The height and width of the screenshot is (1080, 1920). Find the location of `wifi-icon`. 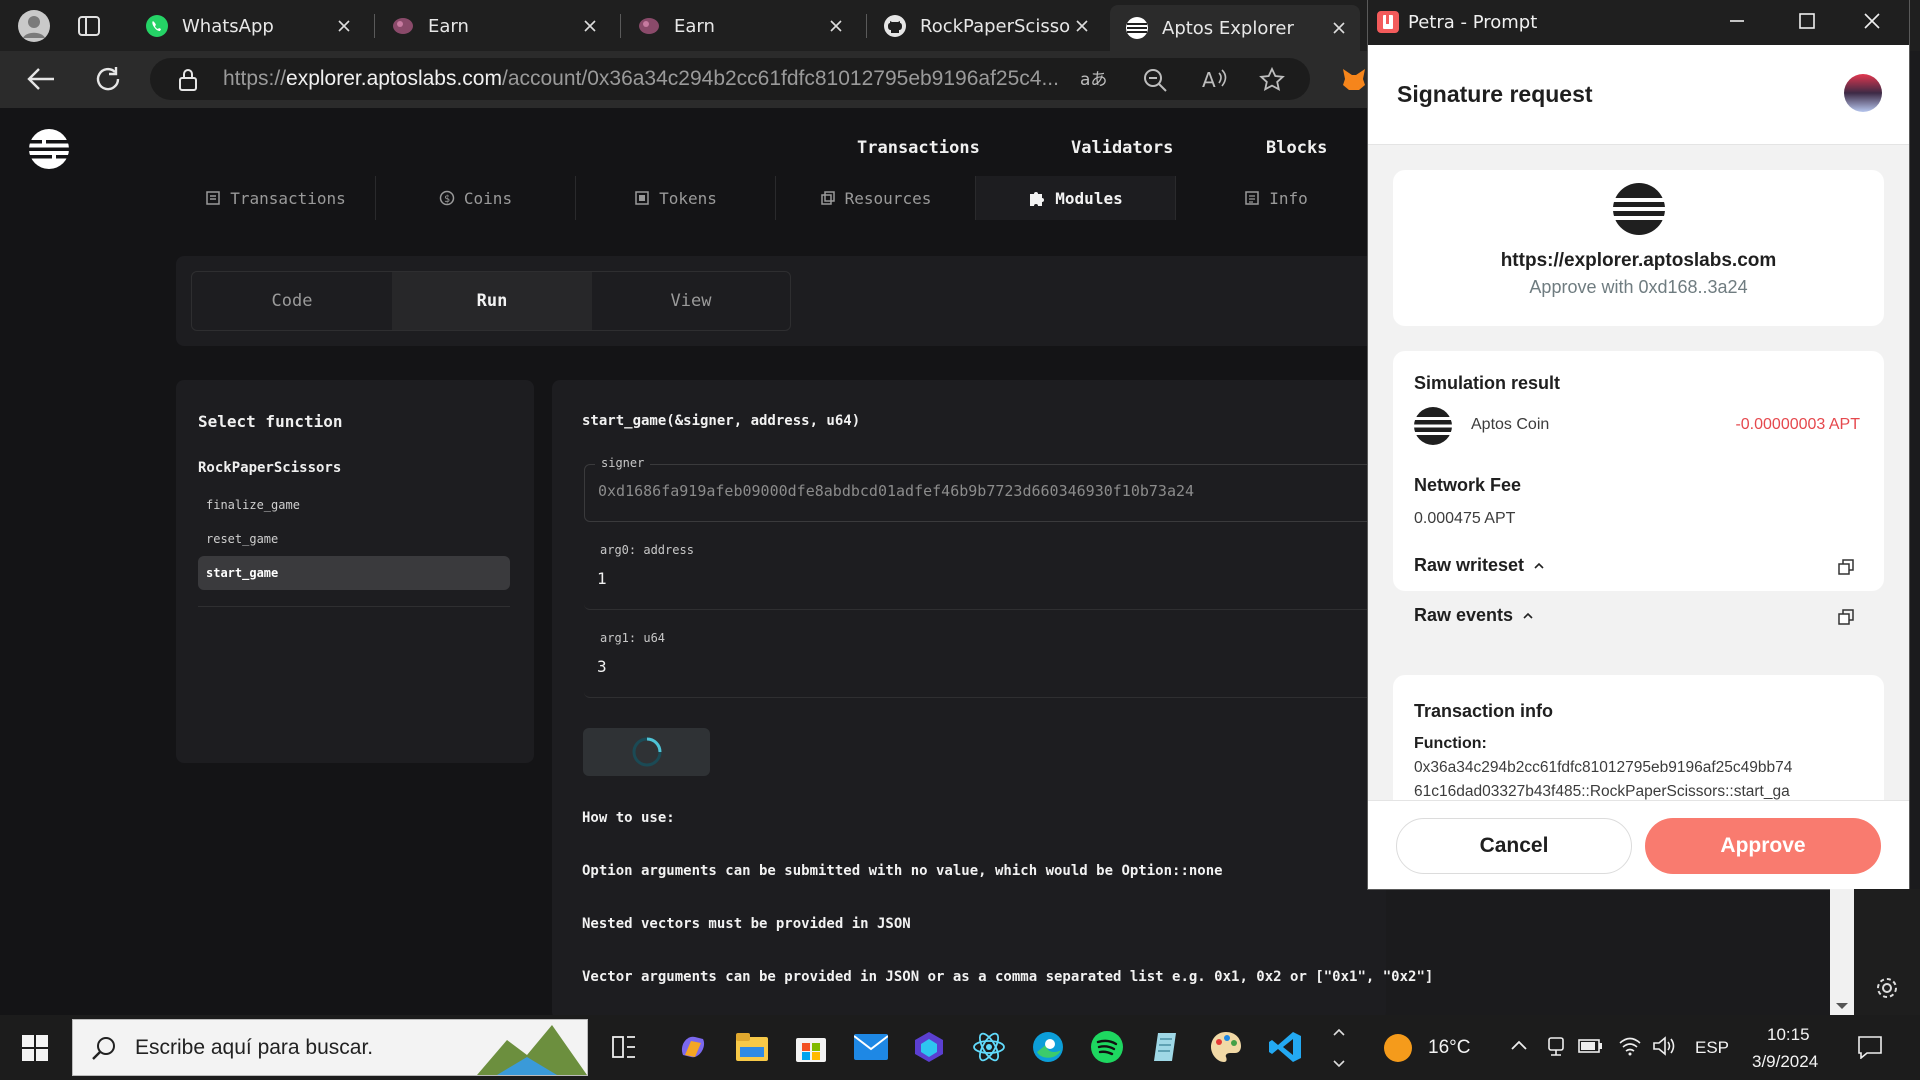

wifi-icon is located at coordinates (1630, 1046).